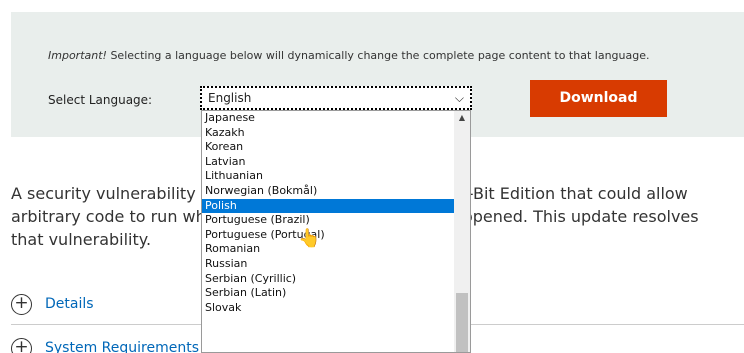 This screenshot has width=744, height=353. What do you see at coordinates (100, 100) in the screenshot?
I see `select-language-label: Select Language:` at bounding box center [100, 100].